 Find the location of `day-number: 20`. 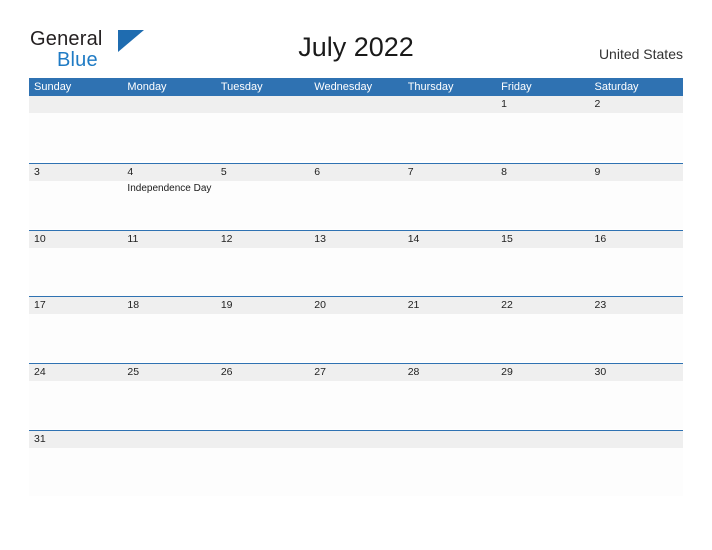

day-number: 20 is located at coordinates (355, 305).